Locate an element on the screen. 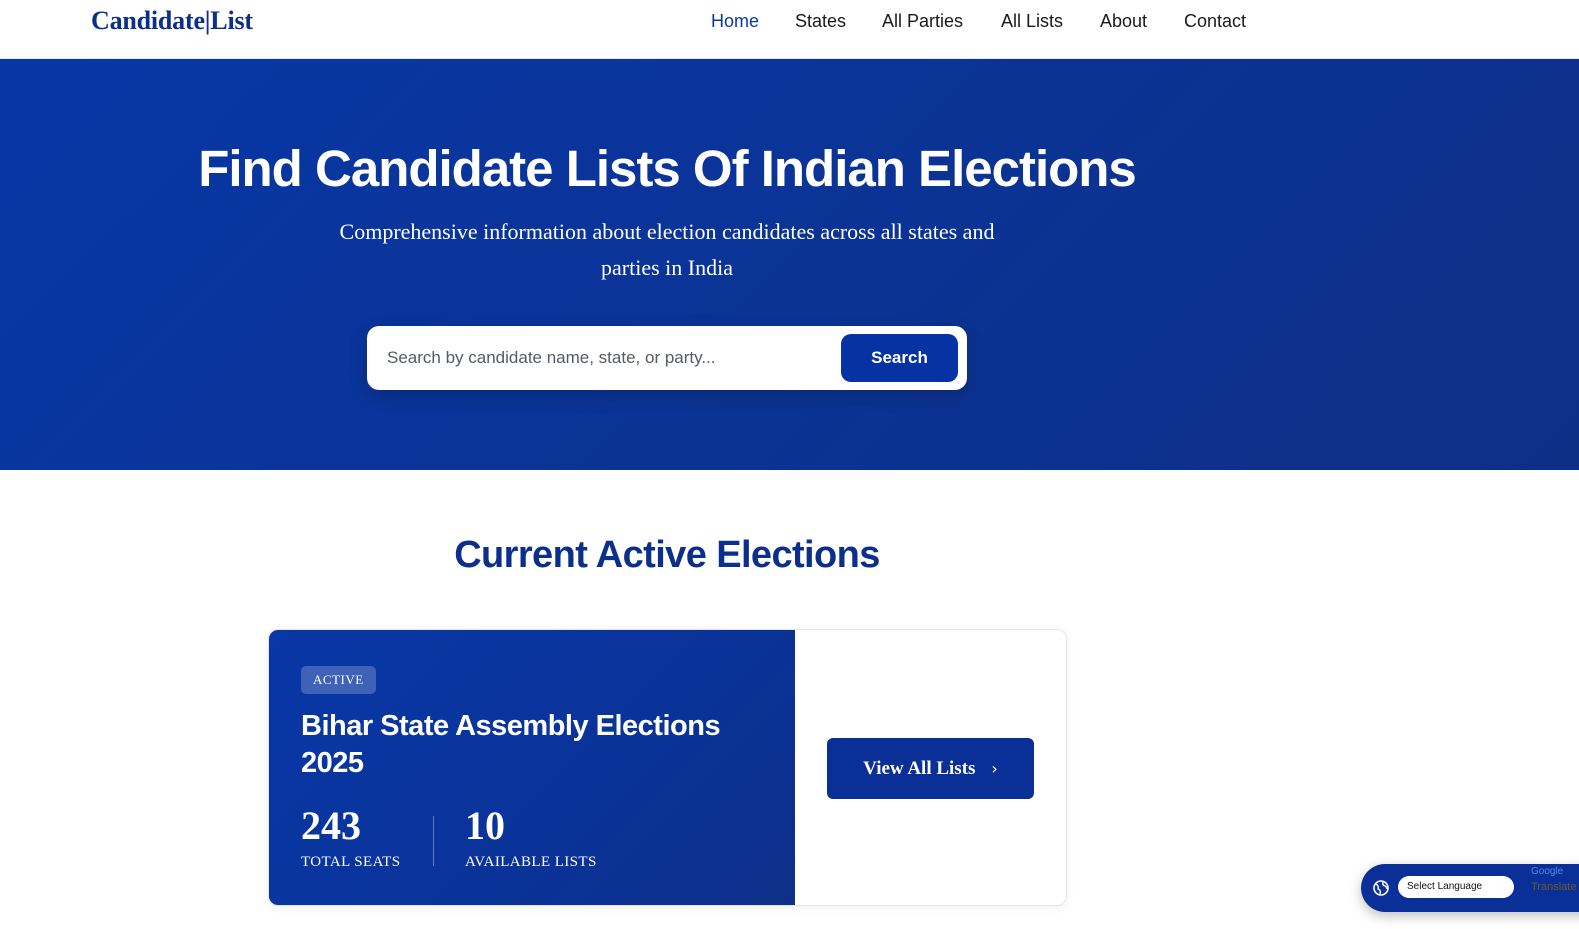 This screenshot has height=929, width=1579. globe-icon is located at coordinates (1381, 888).